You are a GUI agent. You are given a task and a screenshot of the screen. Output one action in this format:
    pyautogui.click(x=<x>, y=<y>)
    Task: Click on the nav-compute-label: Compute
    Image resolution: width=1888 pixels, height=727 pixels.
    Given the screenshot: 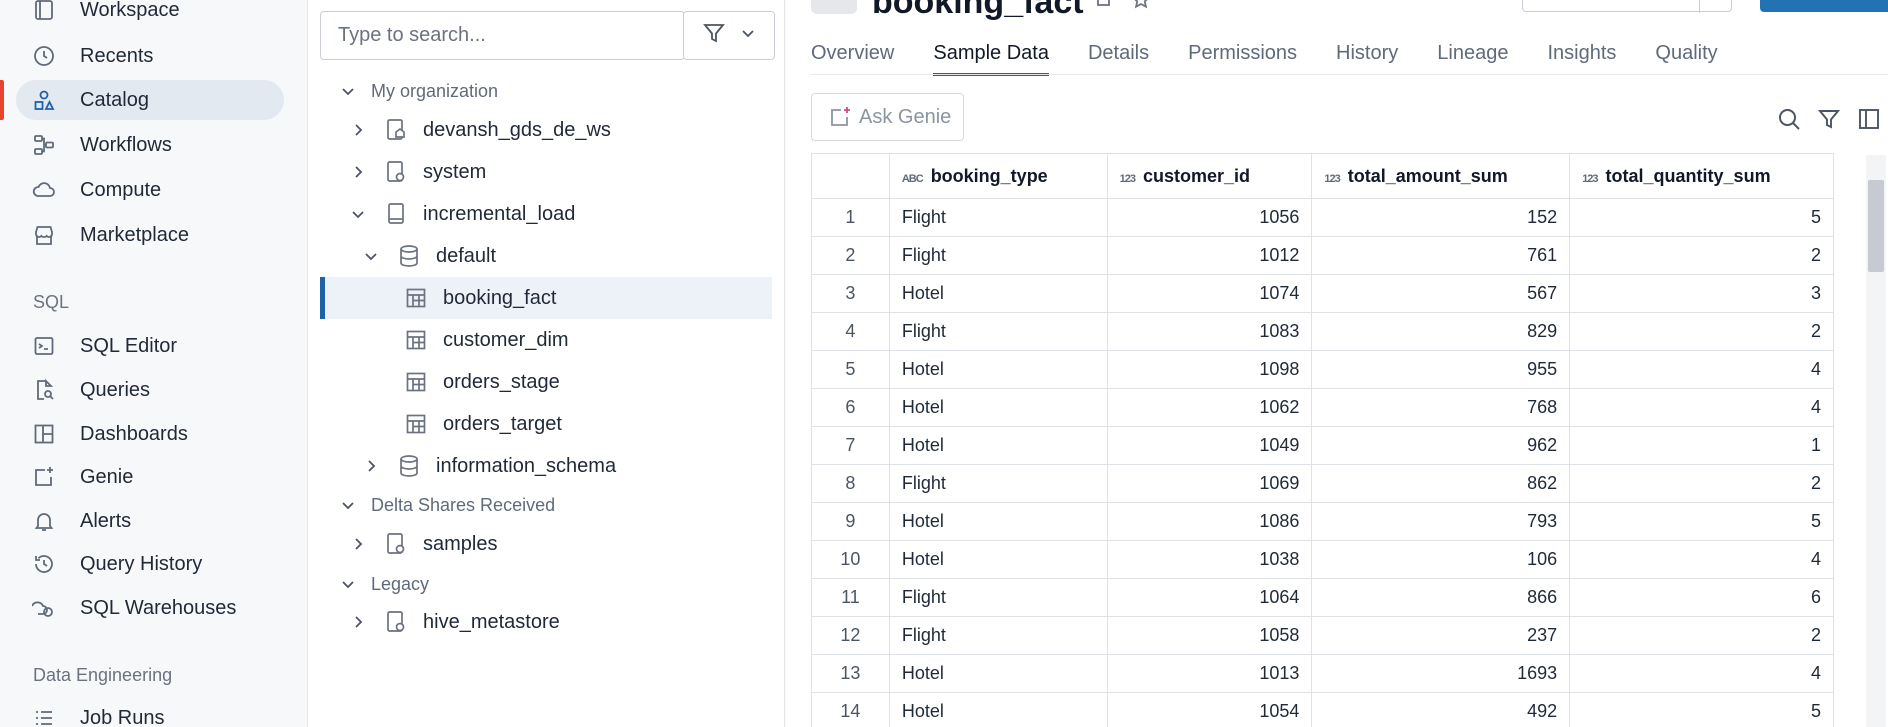 What is the action you would take?
    pyautogui.click(x=121, y=189)
    